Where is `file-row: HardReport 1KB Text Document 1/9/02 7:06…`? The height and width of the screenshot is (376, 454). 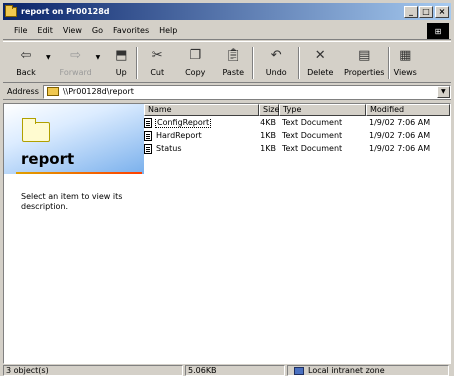
file-row: HardReport 1KB Text Document 1/9/02 7:06… is located at coordinates (297, 135).